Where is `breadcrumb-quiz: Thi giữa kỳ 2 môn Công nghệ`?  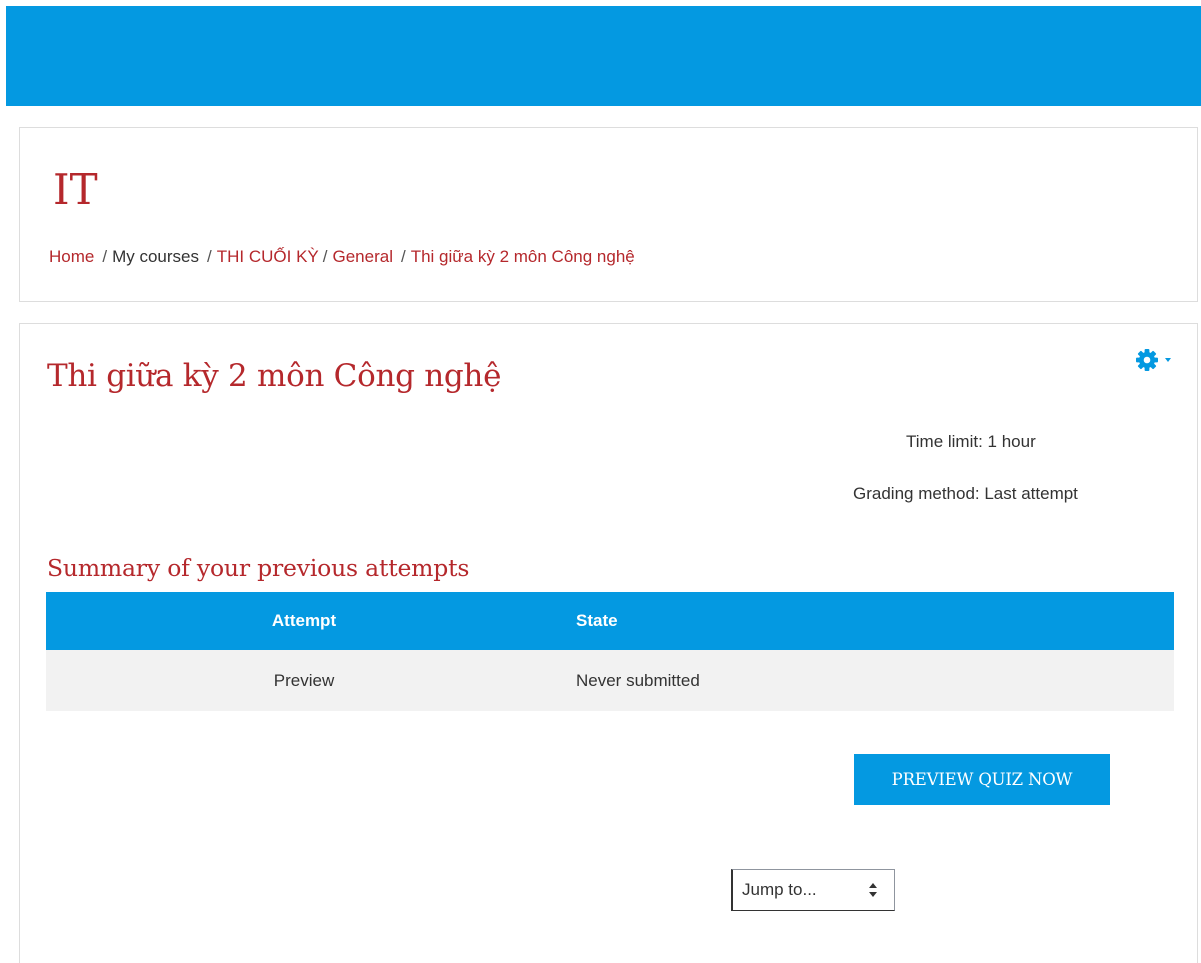
breadcrumb-quiz: Thi giữa kỳ 2 môn Công nghệ is located at coordinates (523, 256).